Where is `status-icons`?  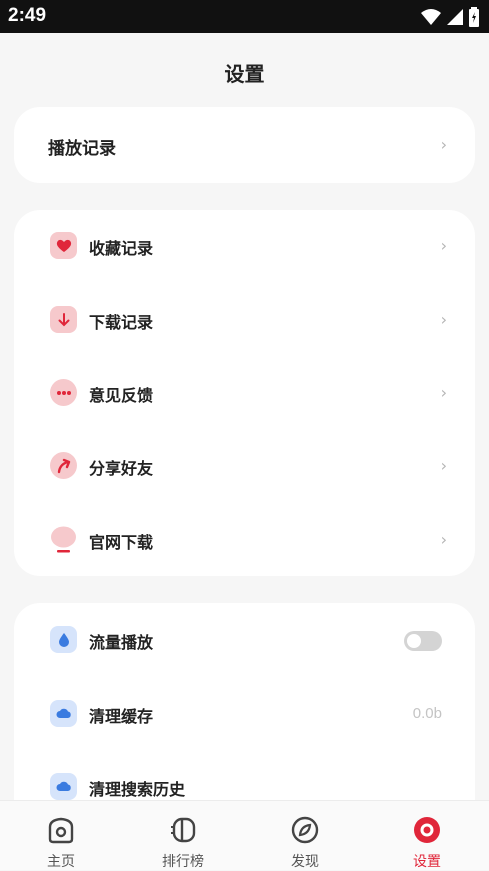 status-icons is located at coordinates (450, 17).